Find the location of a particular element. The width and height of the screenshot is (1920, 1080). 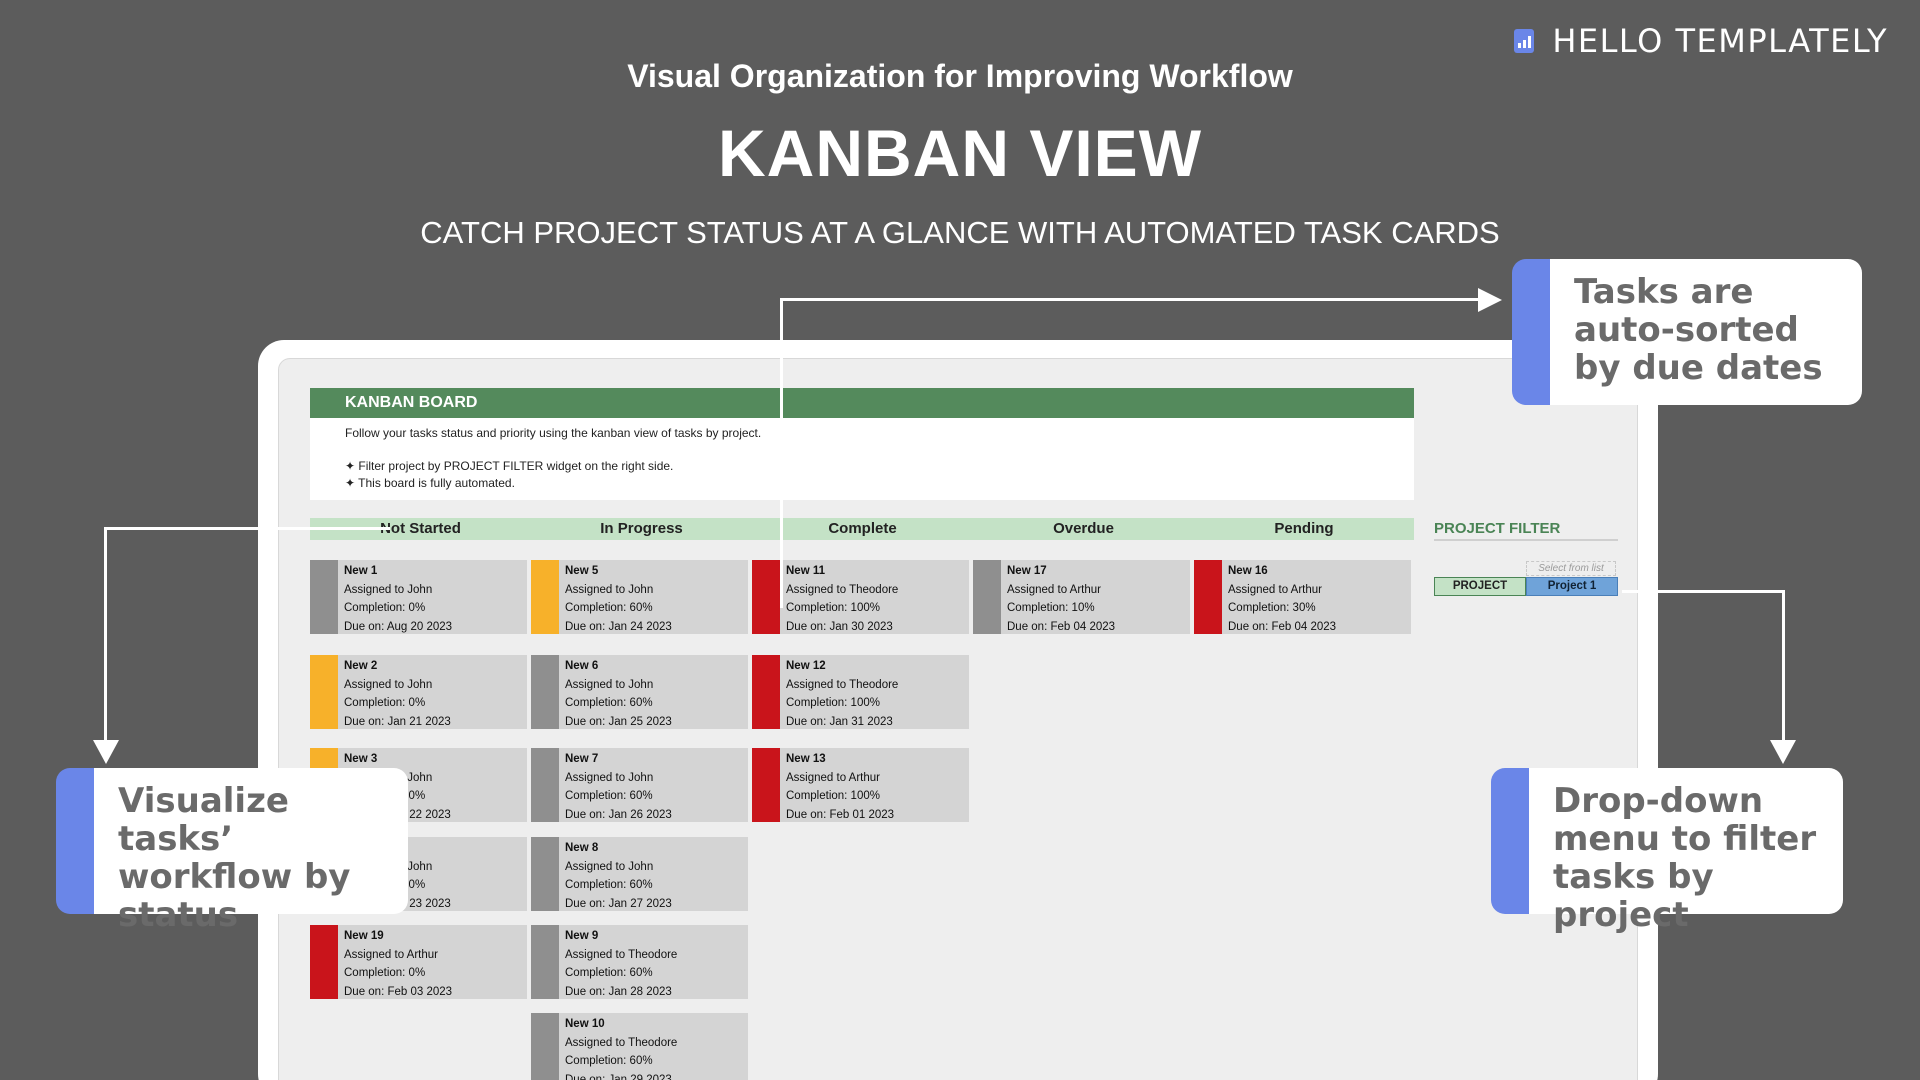

callout-workflow-status: Visualize tasks’ workflow by status is located at coordinates (232, 851).